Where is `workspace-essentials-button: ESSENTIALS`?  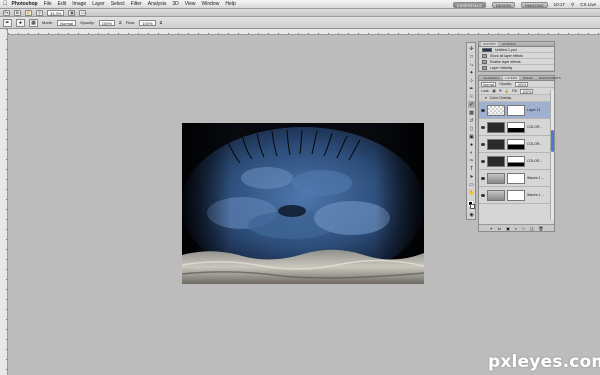 workspace-essentials-button: ESSENTIALS is located at coordinates (469, 4).